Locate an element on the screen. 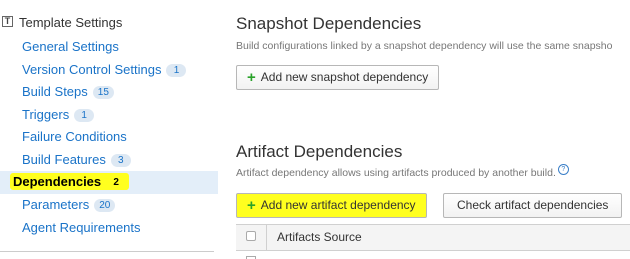 The image size is (630, 259). select-all-cell is located at coordinates (251, 237).